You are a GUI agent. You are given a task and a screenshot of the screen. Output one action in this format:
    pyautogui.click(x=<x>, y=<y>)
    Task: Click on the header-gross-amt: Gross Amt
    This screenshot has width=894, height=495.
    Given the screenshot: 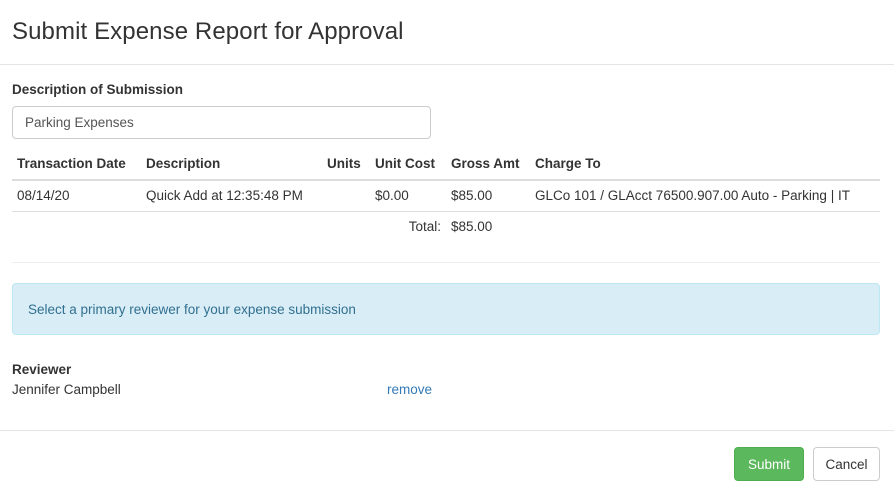 What is the action you would take?
    pyautogui.click(x=488, y=164)
    